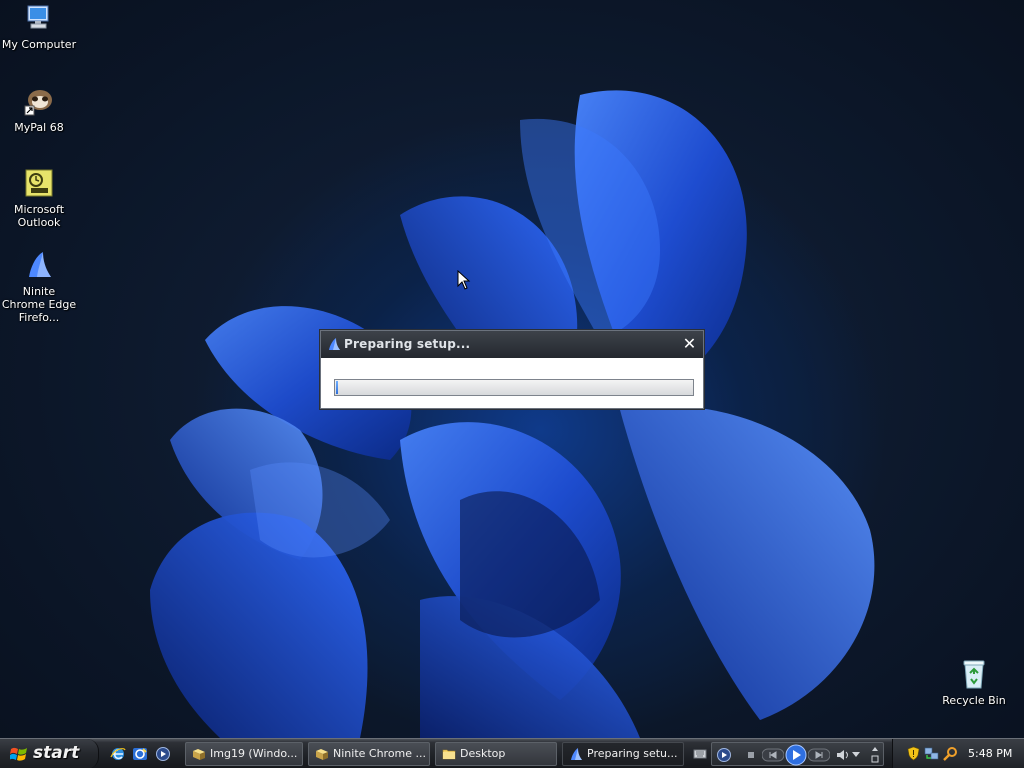 This screenshot has width=1024, height=768. What do you see at coordinates (337, 387) in the screenshot?
I see `progress-bar-fill` at bounding box center [337, 387].